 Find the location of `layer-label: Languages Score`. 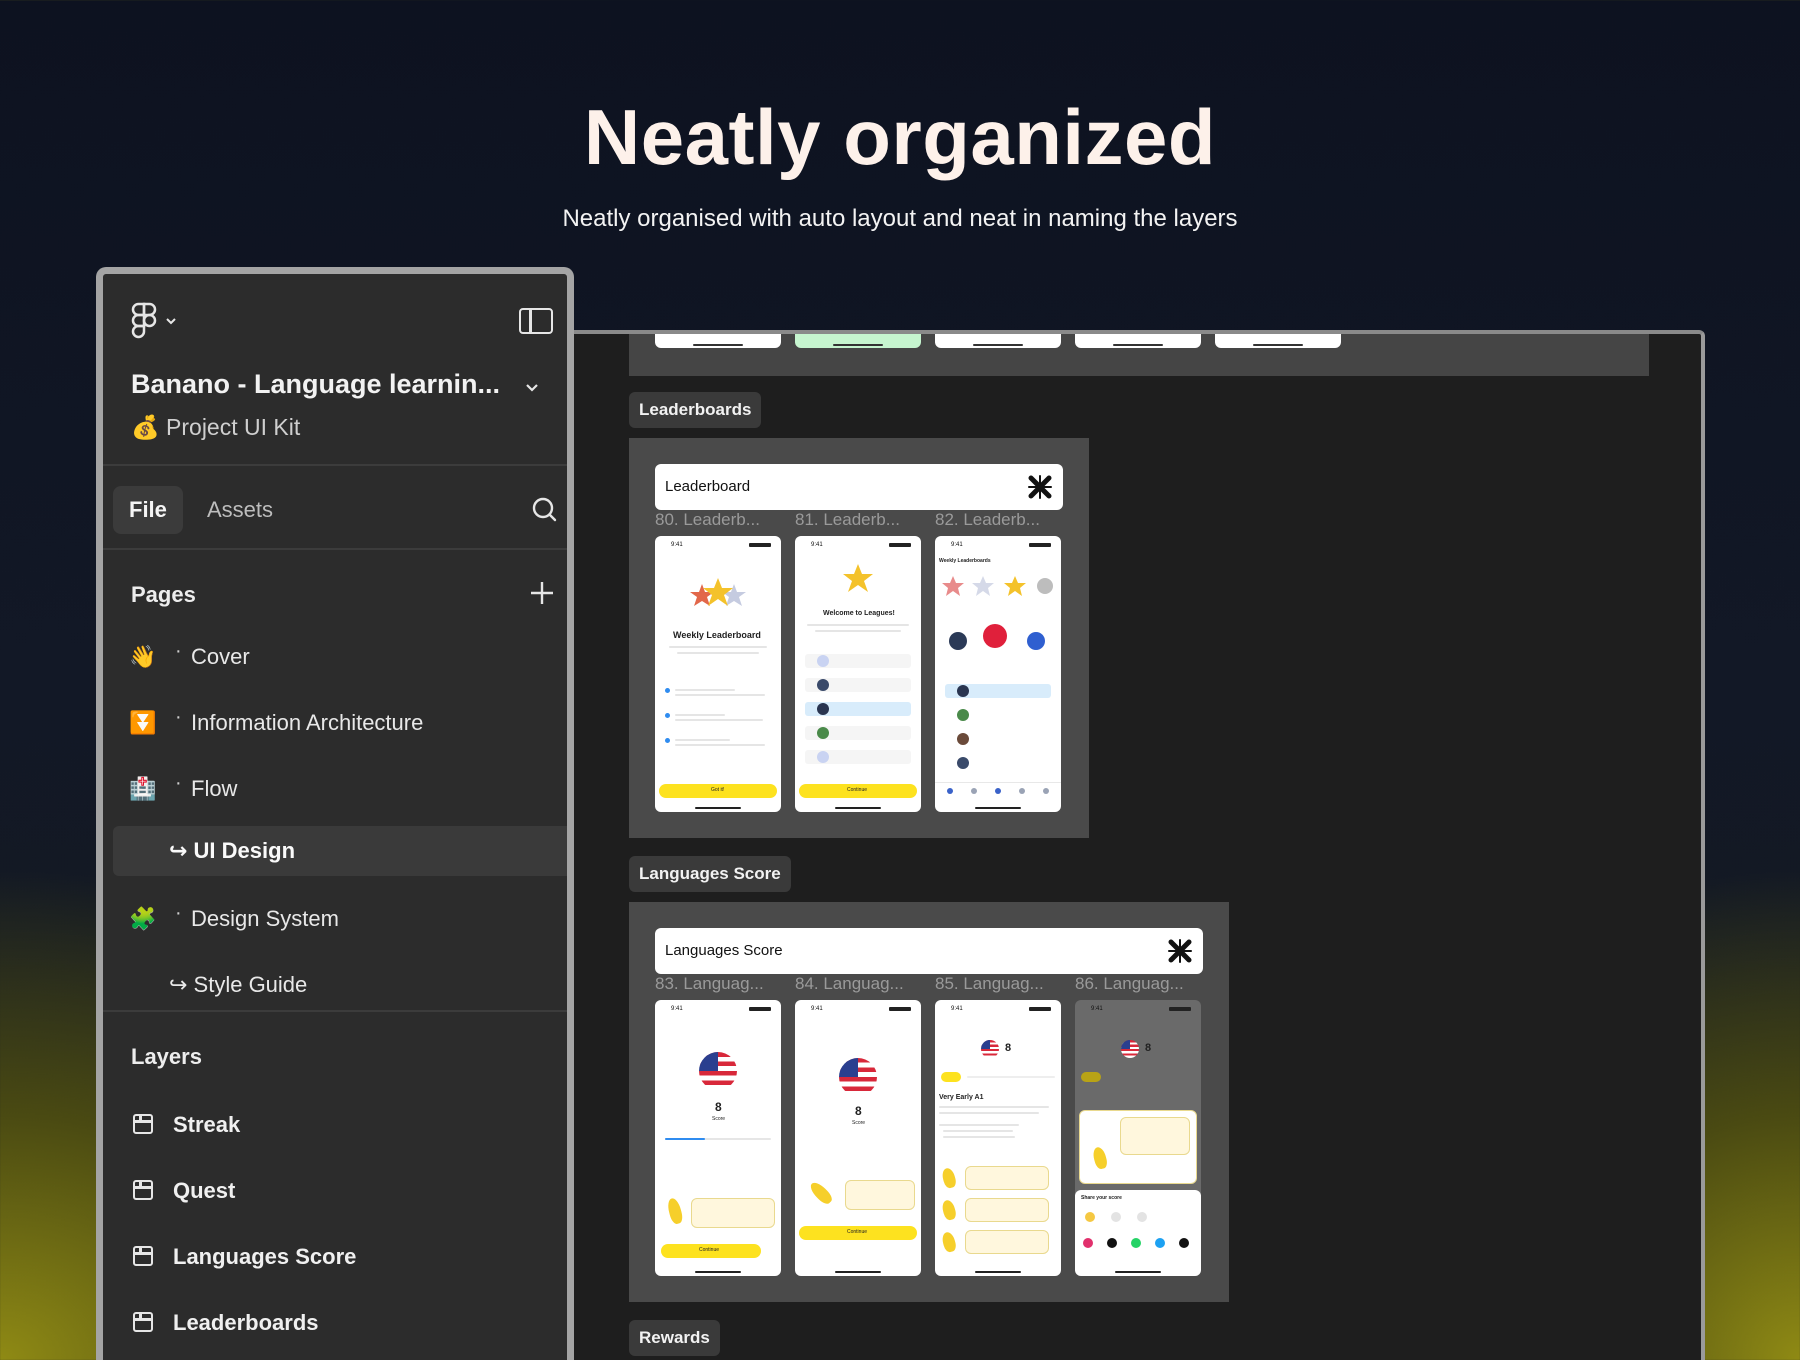

layer-label: Languages Score is located at coordinates (265, 1256).